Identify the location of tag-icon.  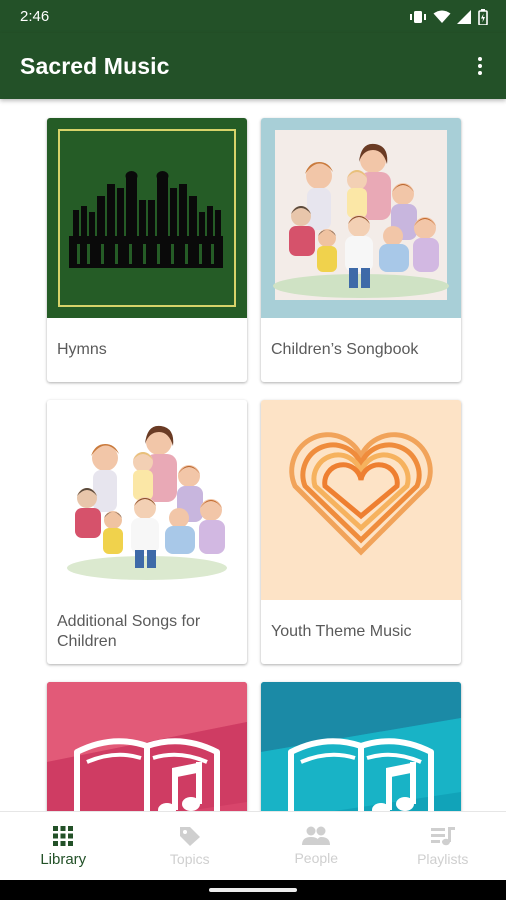
(189, 836).